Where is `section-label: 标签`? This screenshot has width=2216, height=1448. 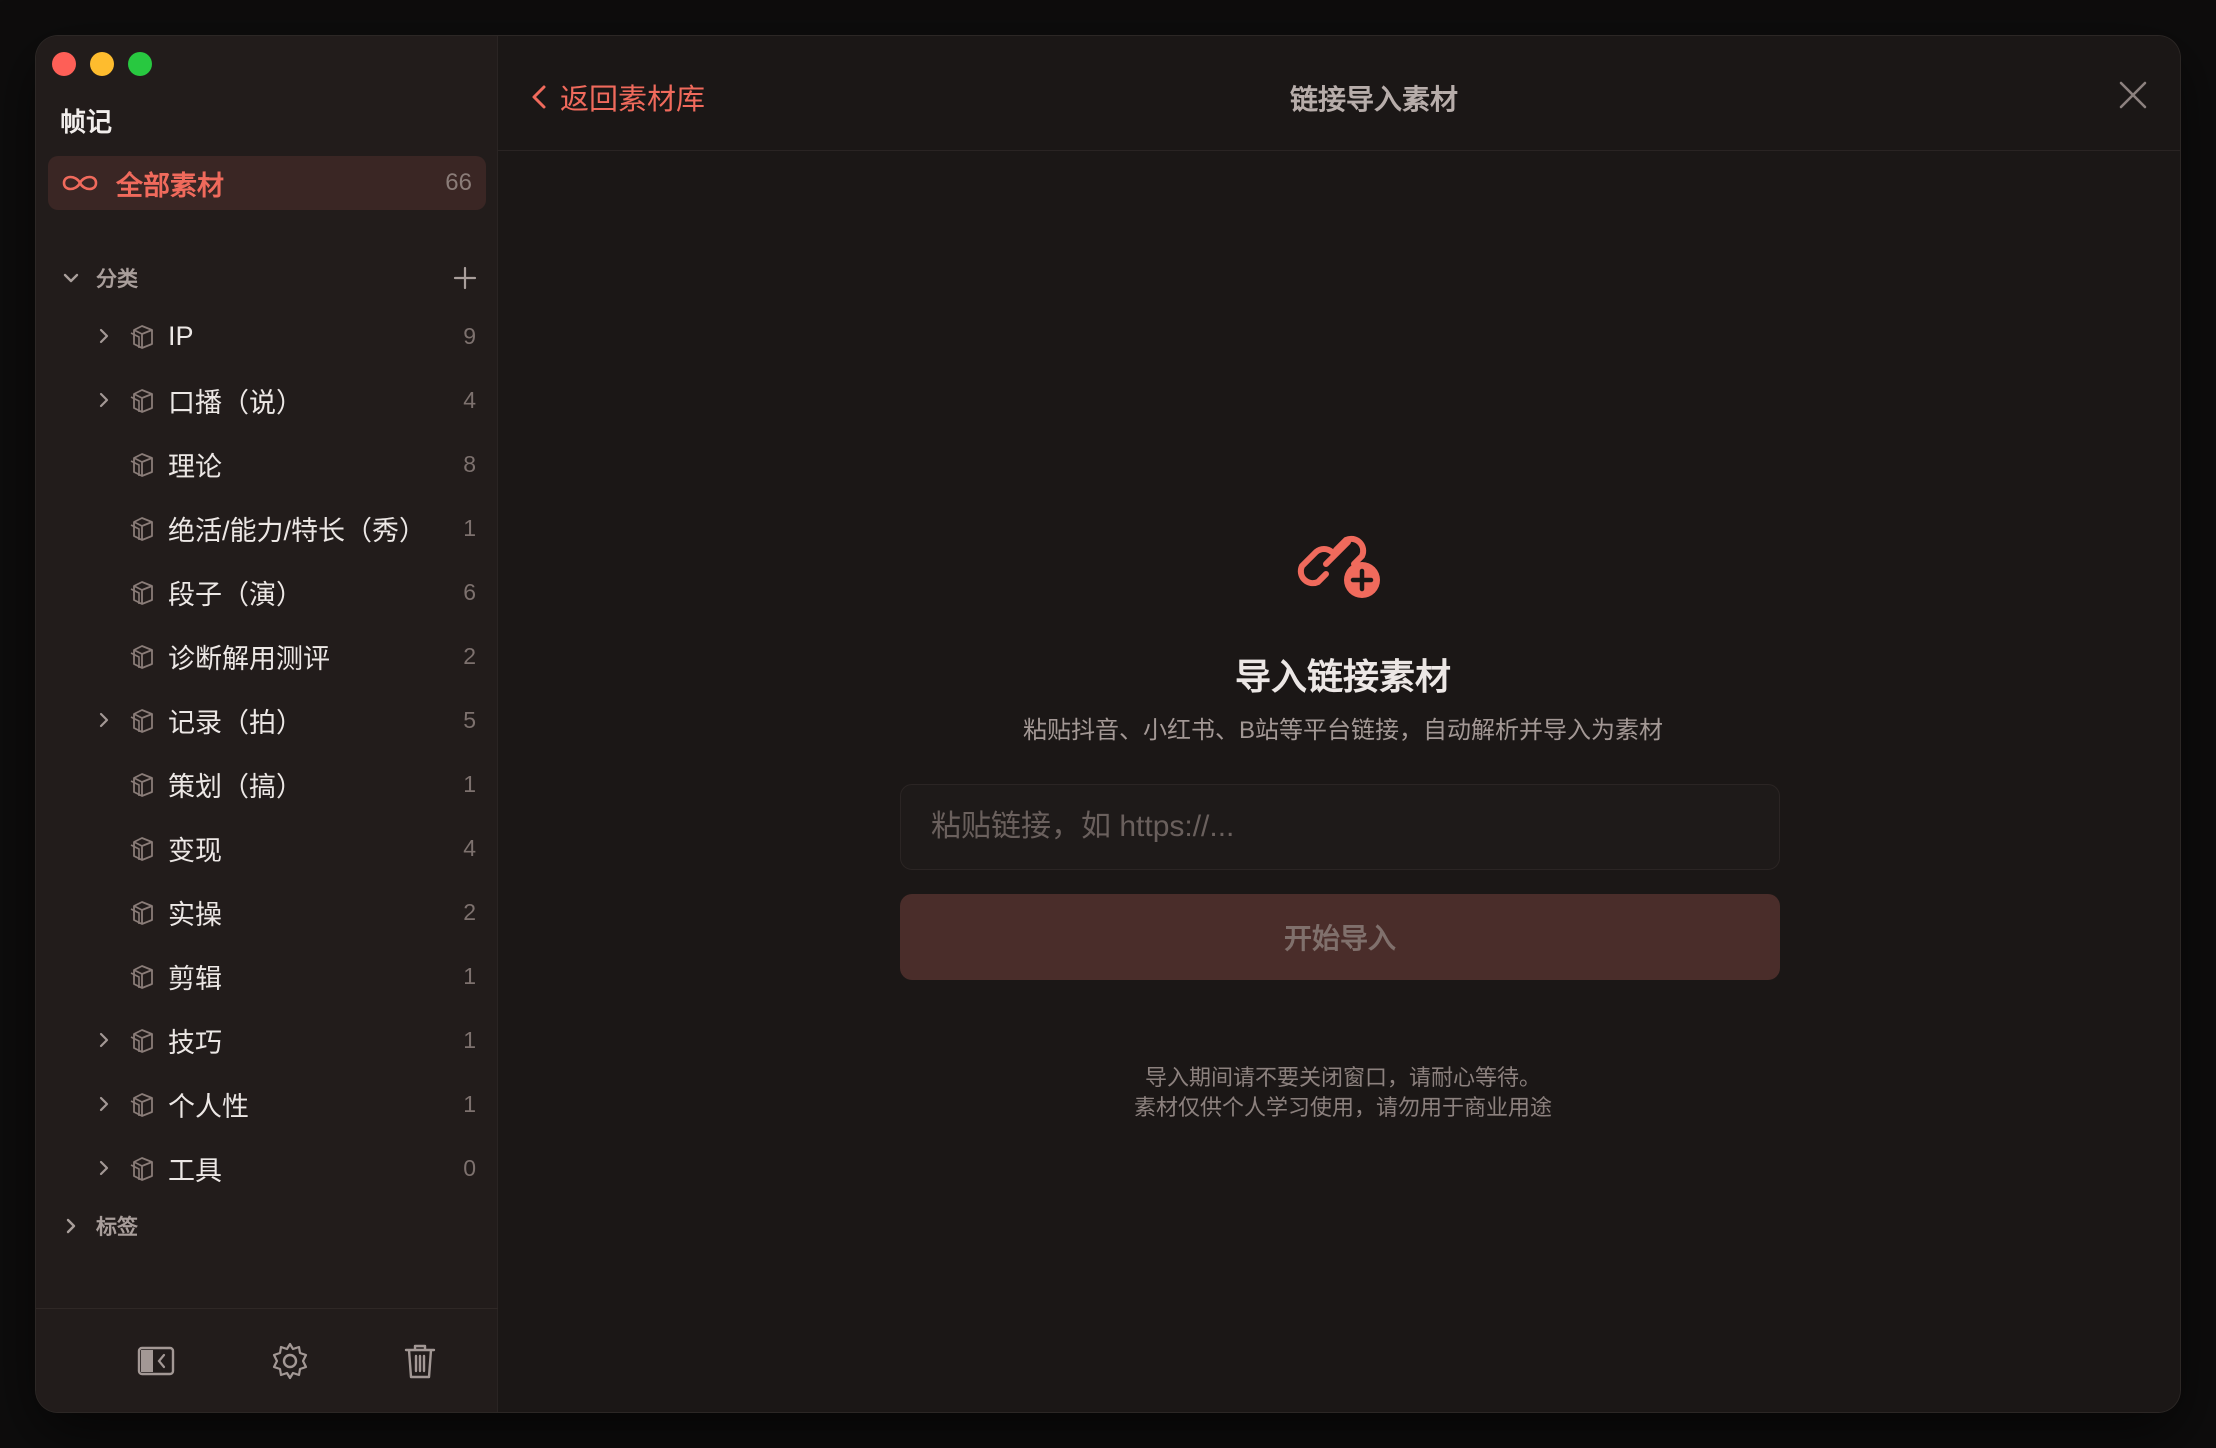 section-label: 标签 is located at coordinates (117, 1227).